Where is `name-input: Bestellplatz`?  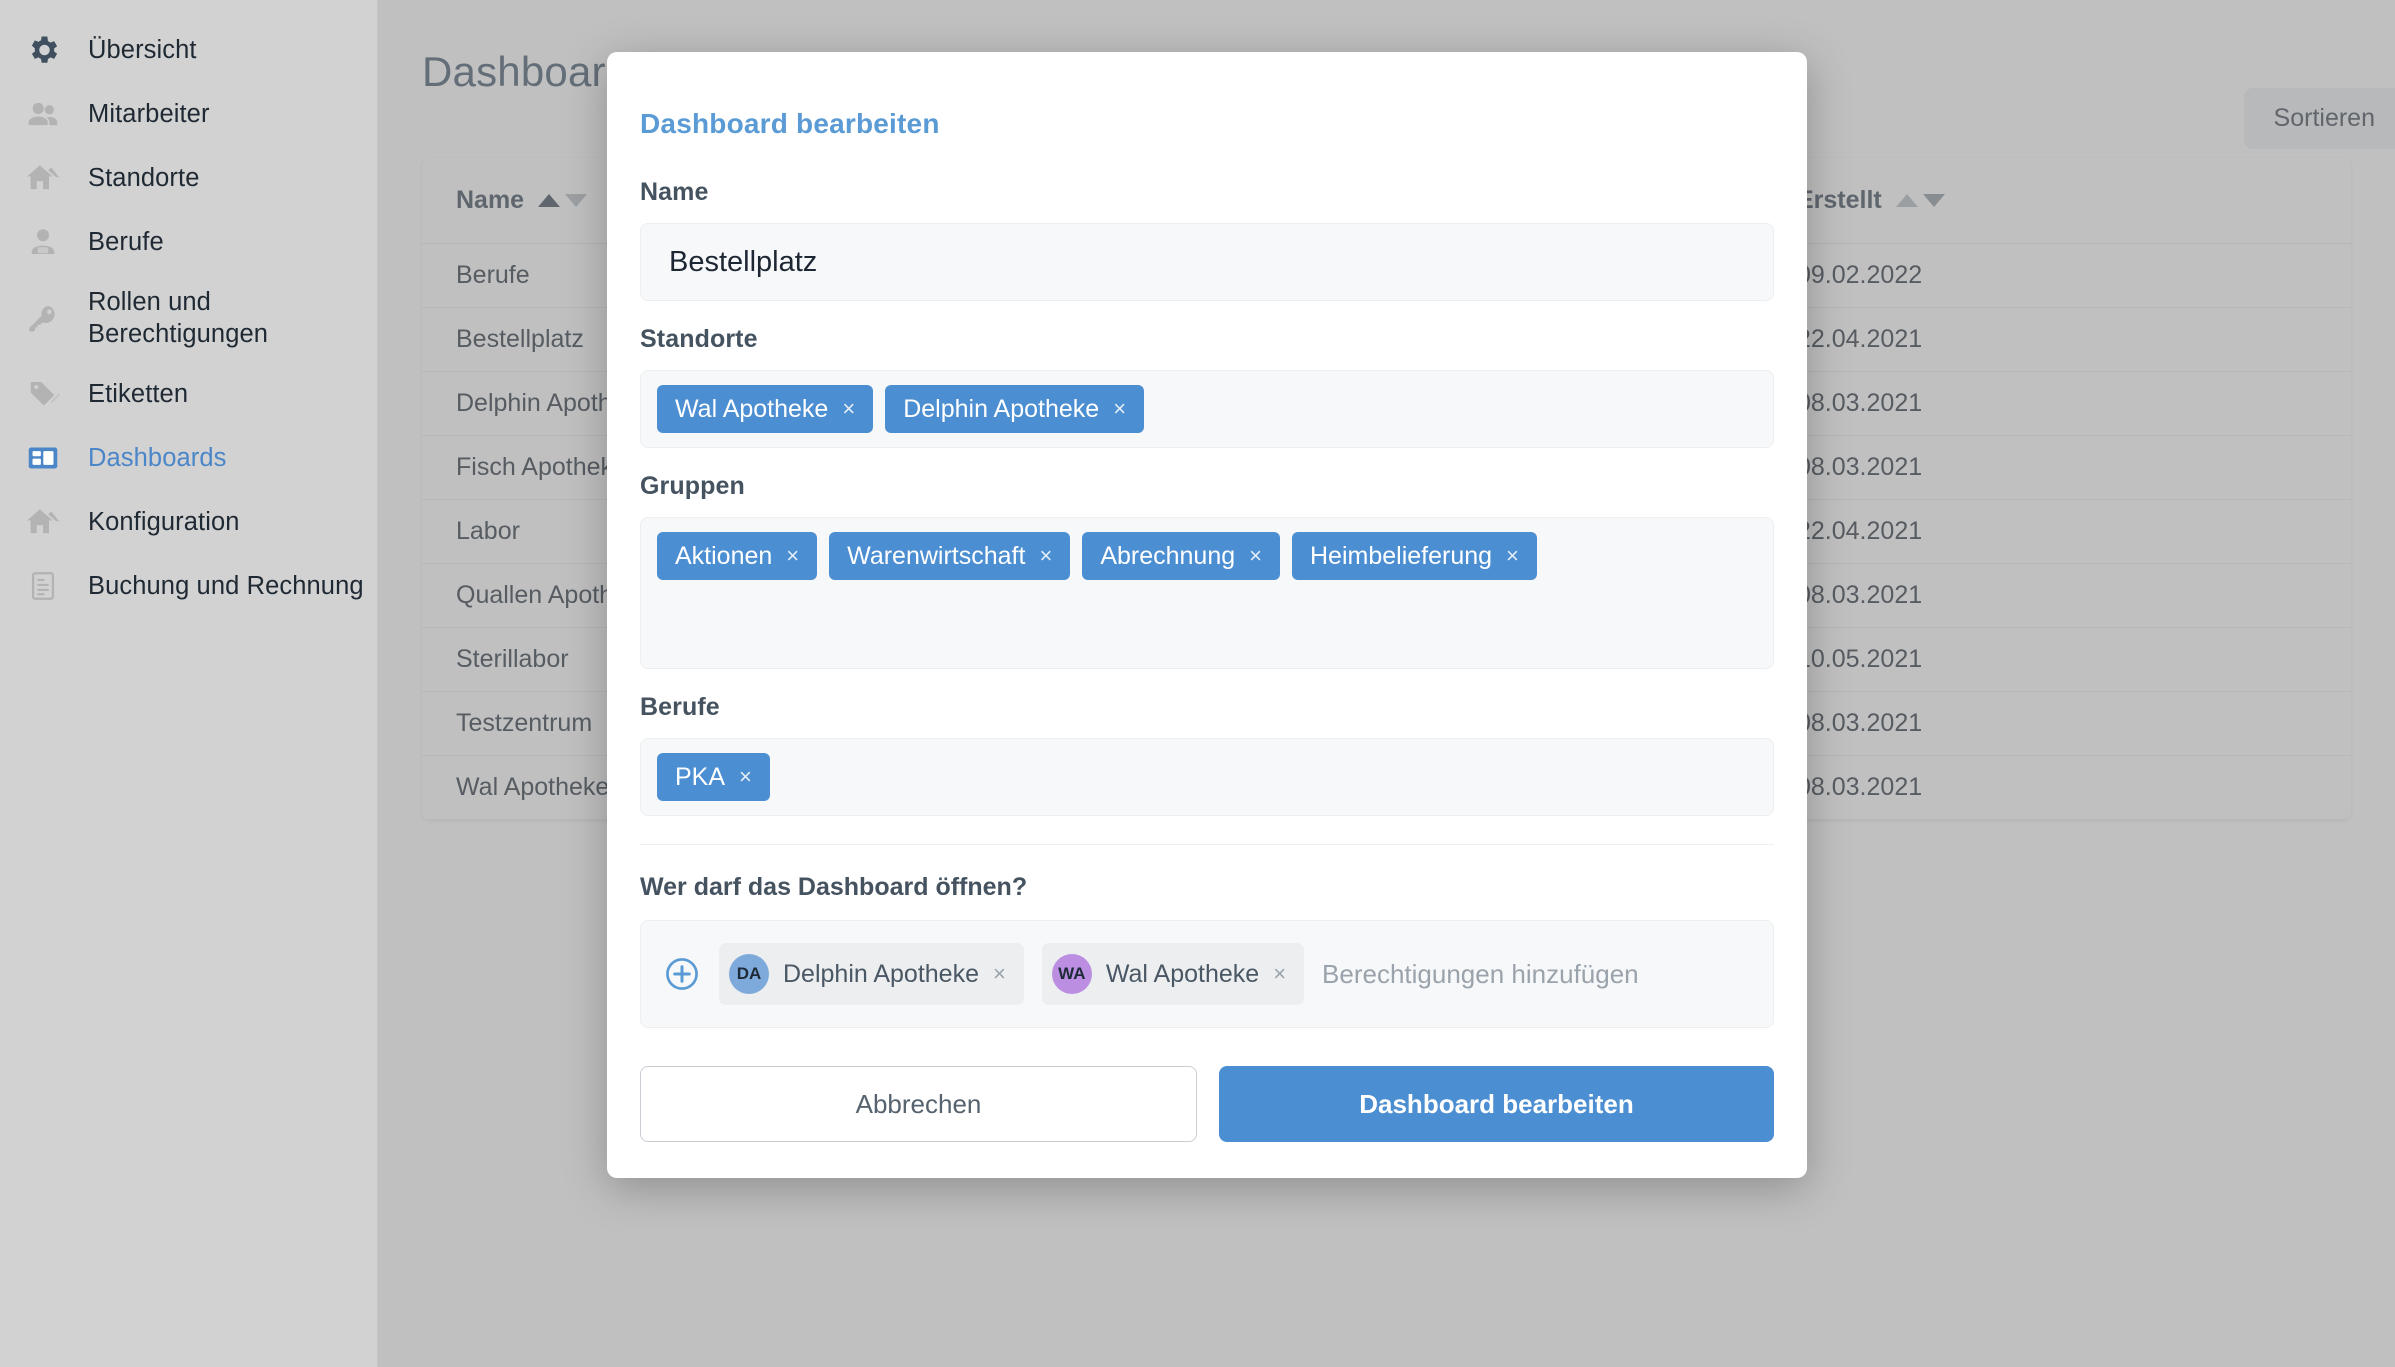 name-input: Bestellplatz is located at coordinates (1207, 262).